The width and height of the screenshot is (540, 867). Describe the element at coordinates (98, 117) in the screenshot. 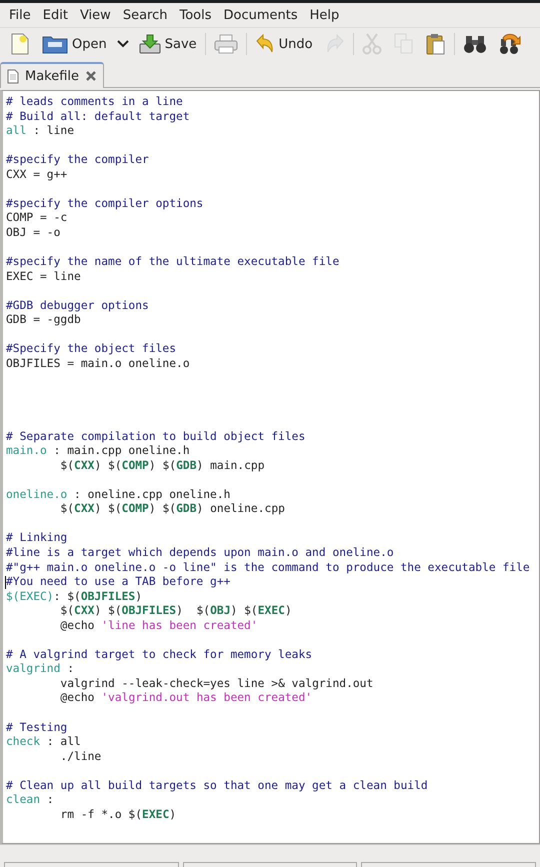

I see `code-line: # Build all: default target` at that location.